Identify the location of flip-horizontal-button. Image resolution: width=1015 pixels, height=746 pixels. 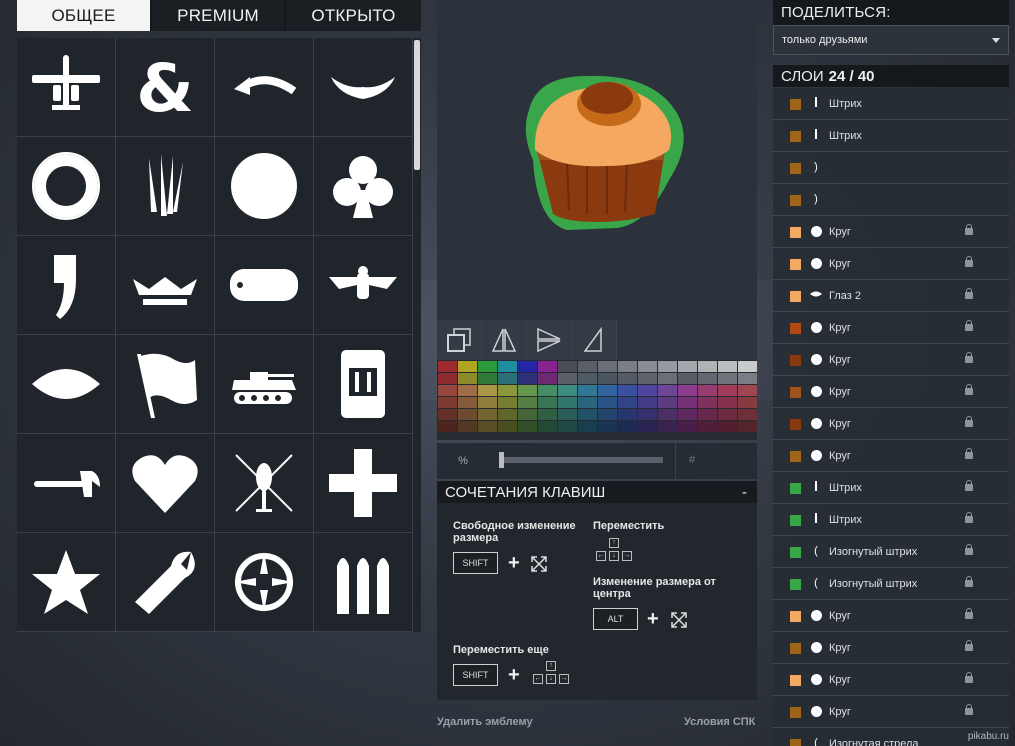
(504, 340).